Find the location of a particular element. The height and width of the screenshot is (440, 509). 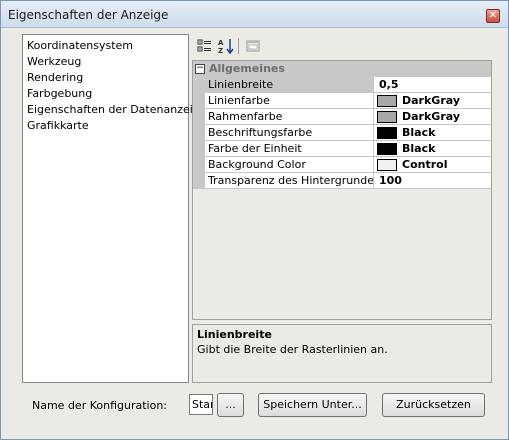

property-pages-icon is located at coordinates (253, 46).